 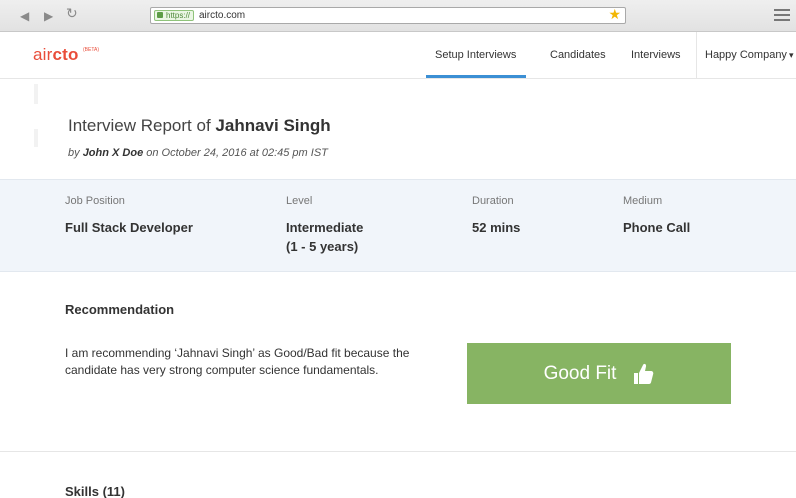 What do you see at coordinates (322, 246) in the screenshot?
I see `level-value-line2: (1 - 5 years)` at bounding box center [322, 246].